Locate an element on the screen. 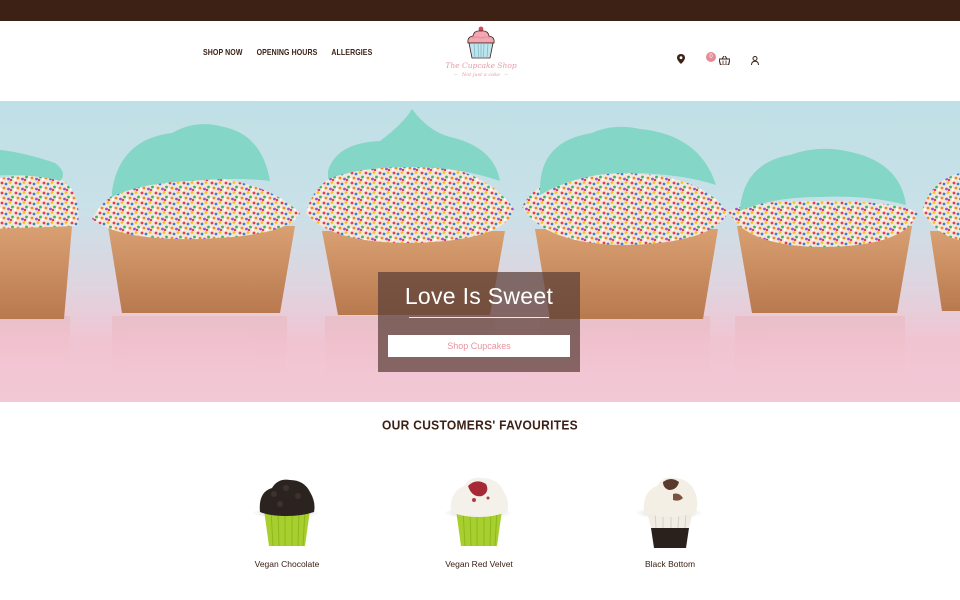 Image resolution: width=960 pixels, height=600 pixels. logo-name: The Cupcake Shop is located at coordinates (481, 65).